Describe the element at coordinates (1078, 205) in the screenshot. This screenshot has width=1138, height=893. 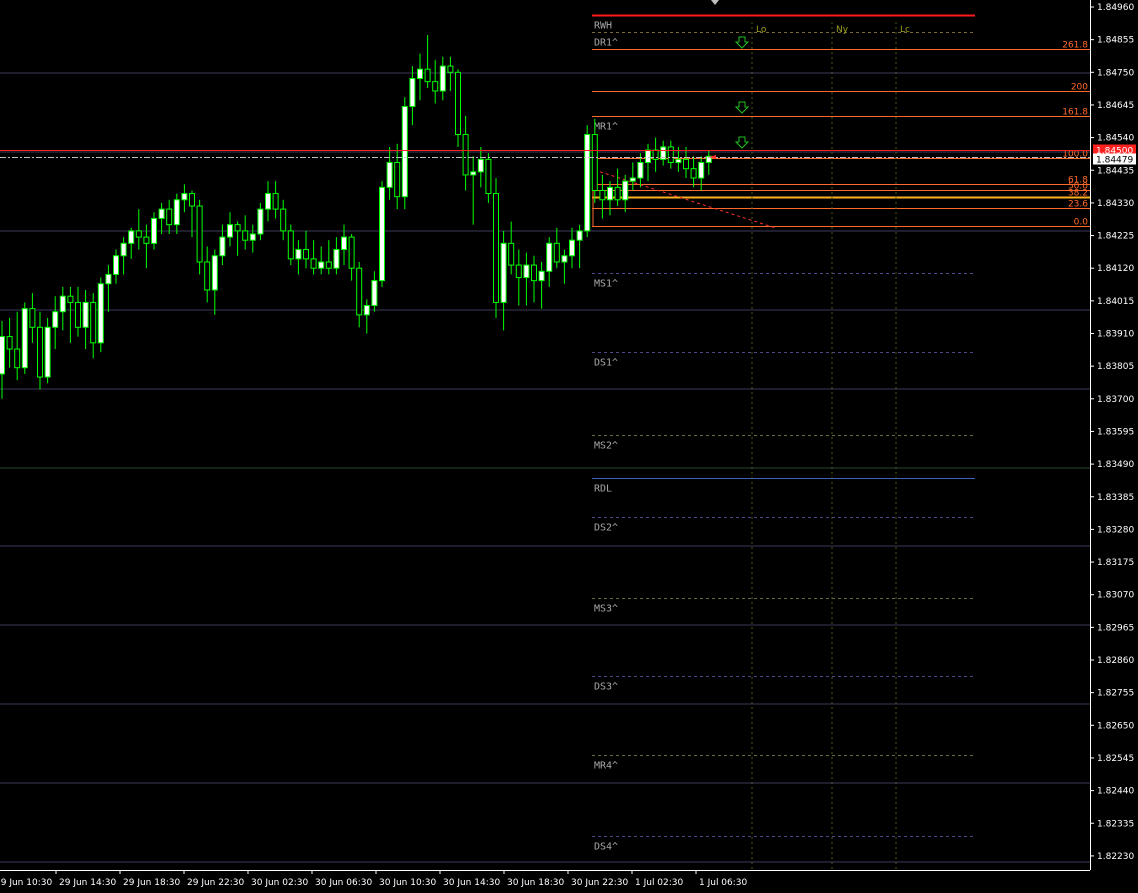
I see `fib-label: 23.6` at that location.